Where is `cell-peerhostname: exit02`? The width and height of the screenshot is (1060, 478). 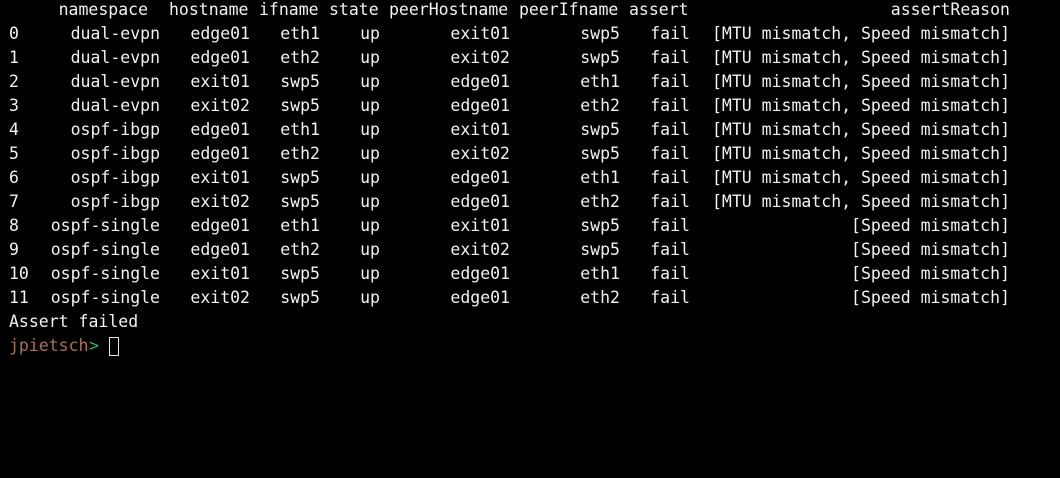 cell-peerhostname: exit02 is located at coordinates (480, 249).